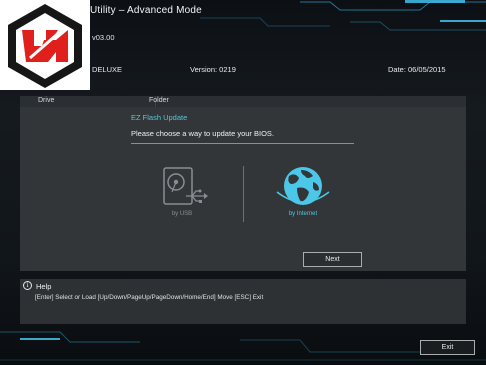 This screenshot has width=486, height=365. What do you see at coordinates (243, 194) in the screenshot?
I see `option-divider` at bounding box center [243, 194].